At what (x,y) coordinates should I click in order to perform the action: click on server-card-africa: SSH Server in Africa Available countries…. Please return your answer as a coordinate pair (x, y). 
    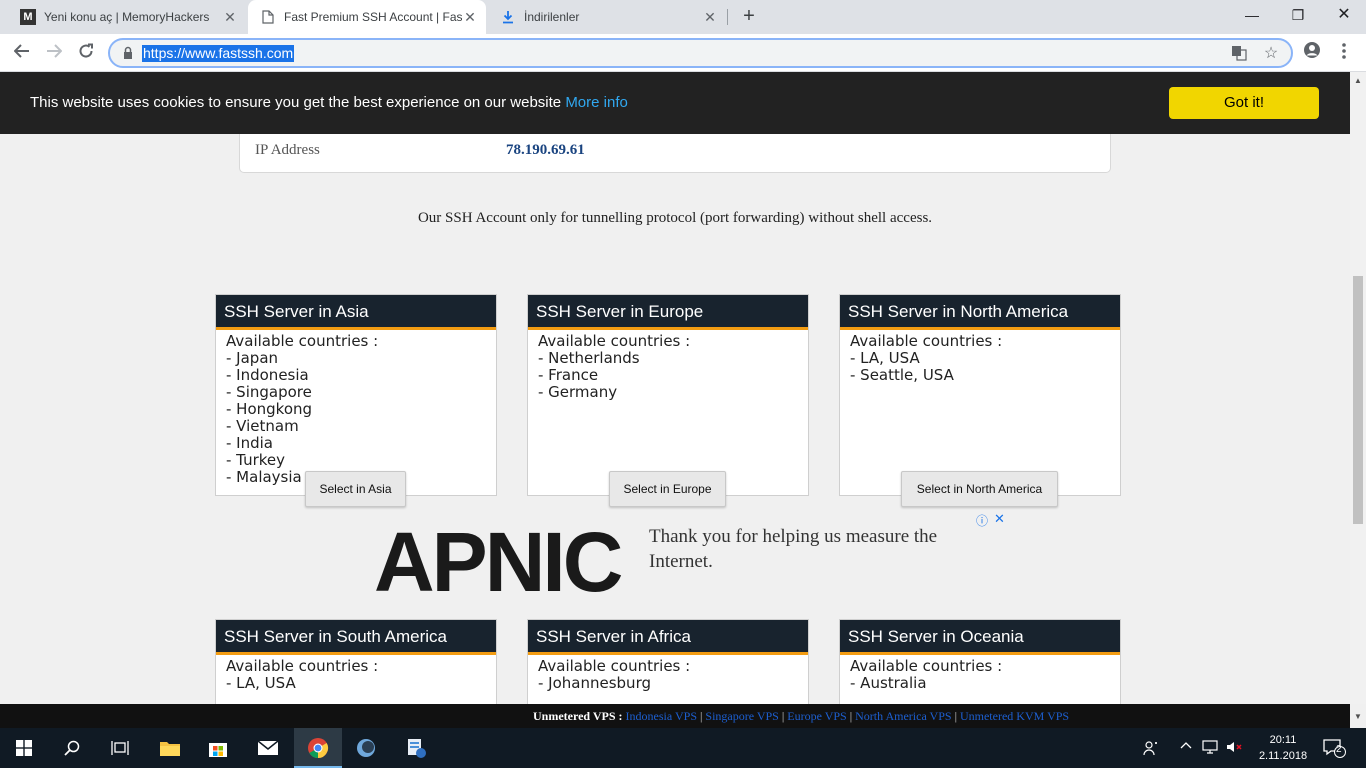
    Looking at the image, I should click on (668, 661).